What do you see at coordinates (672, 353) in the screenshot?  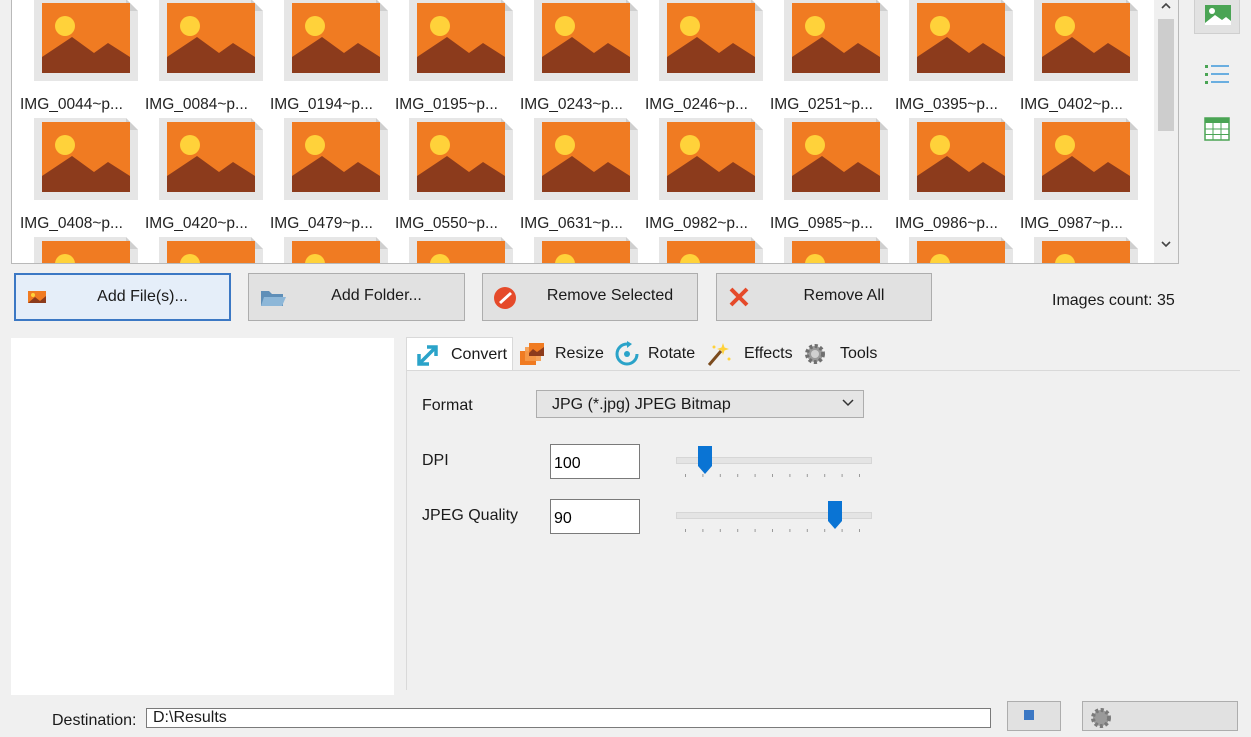 I see `tab-rotate-label: Rotate` at bounding box center [672, 353].